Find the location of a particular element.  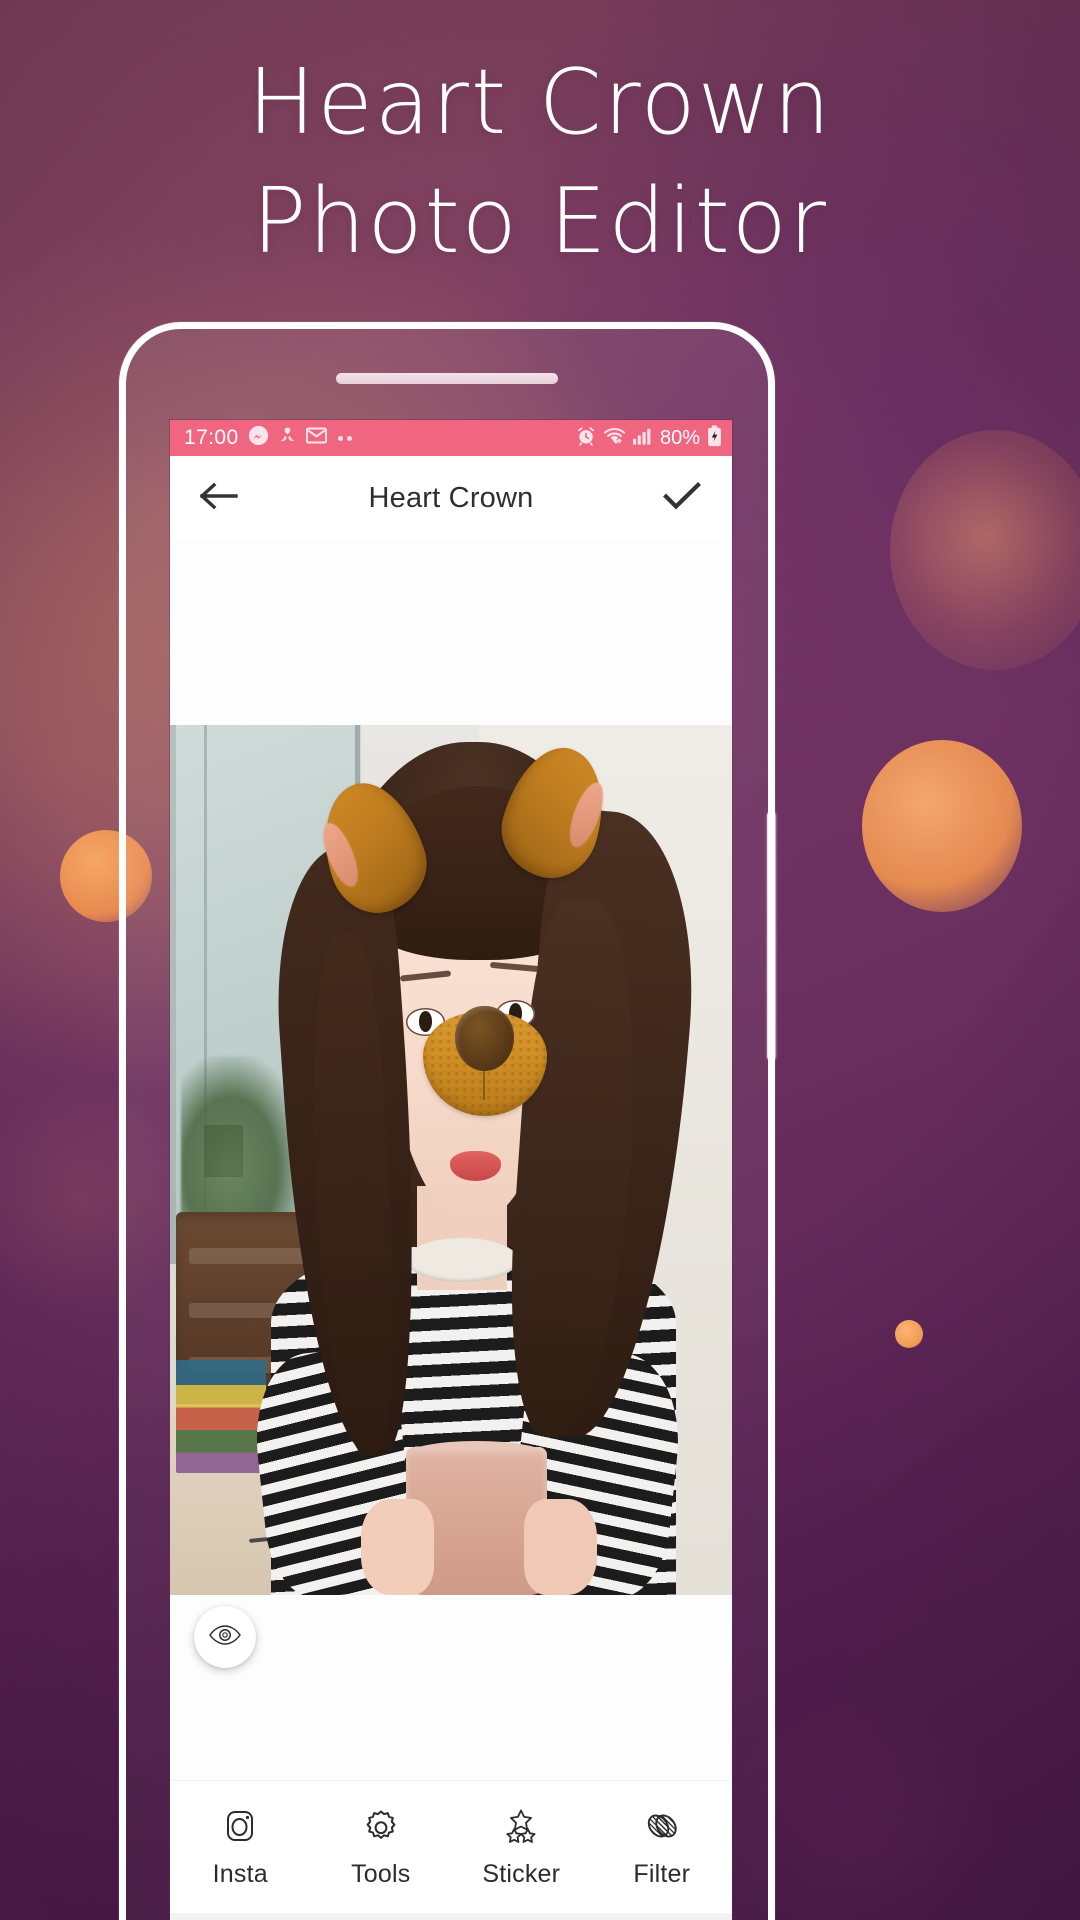

tool-insta-label: Insta is located at coordinates (240, 1874).